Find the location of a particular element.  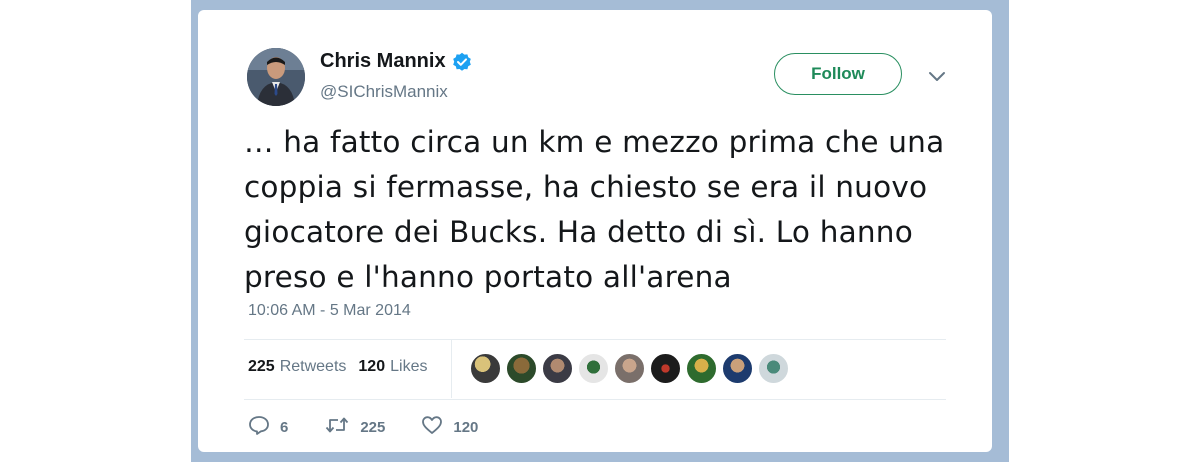

reply-icon is located at coordinates (264, 427).